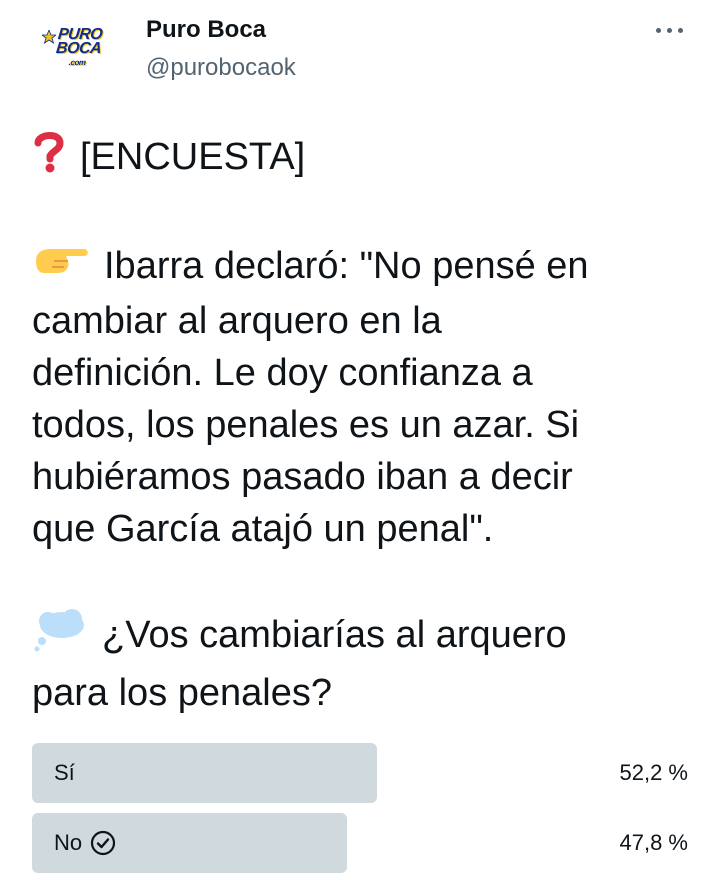 The height and width of the screenshot is (883, 719). What do you see at coordinates (103, 843) in the screenshot?
I see `check-circle-icon` at bounding box center [103, 843].